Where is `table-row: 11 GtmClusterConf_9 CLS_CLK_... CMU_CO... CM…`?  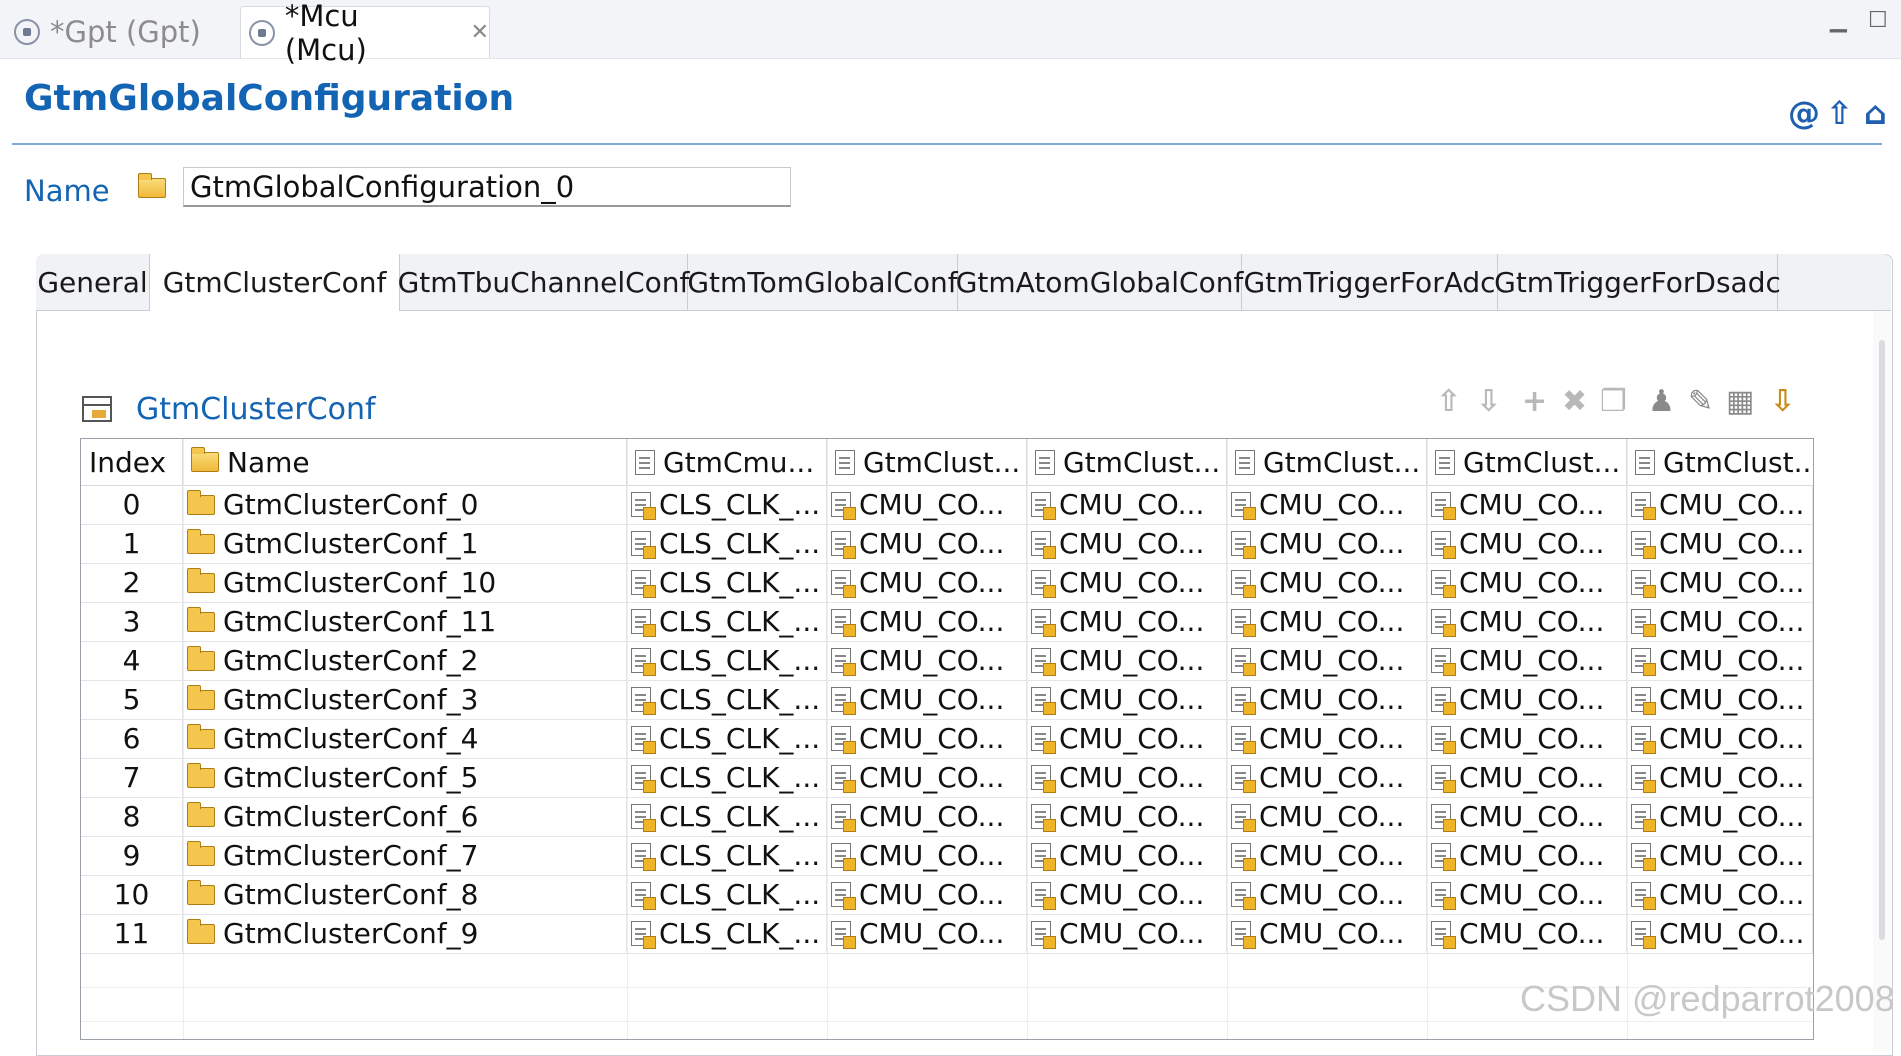
table-row: 11 GtmClusterConf_9 CLS_CLK_... CMU_CO... CM… is located at coordinates (947, 934).